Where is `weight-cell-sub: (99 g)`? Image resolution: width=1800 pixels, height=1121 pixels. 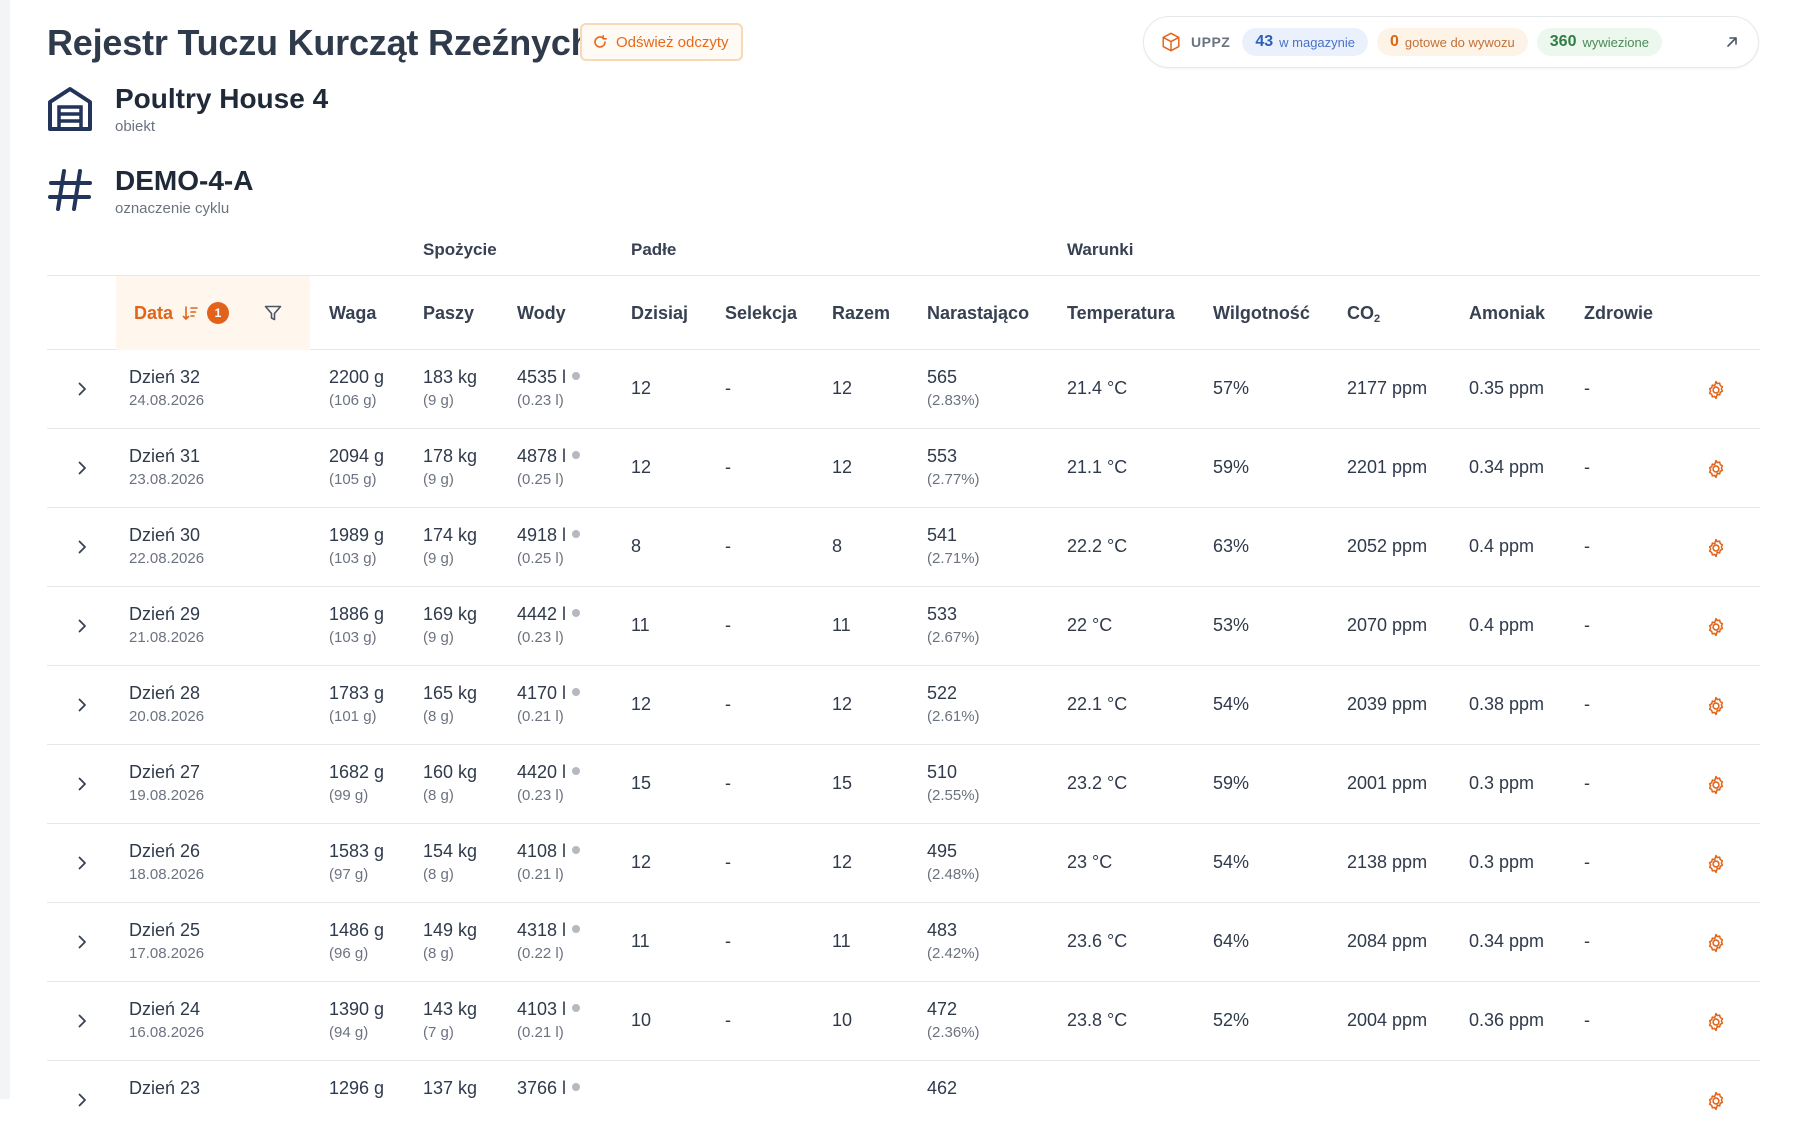 weight-cell-sub: (99 g) is located at coordinates (349, 795).